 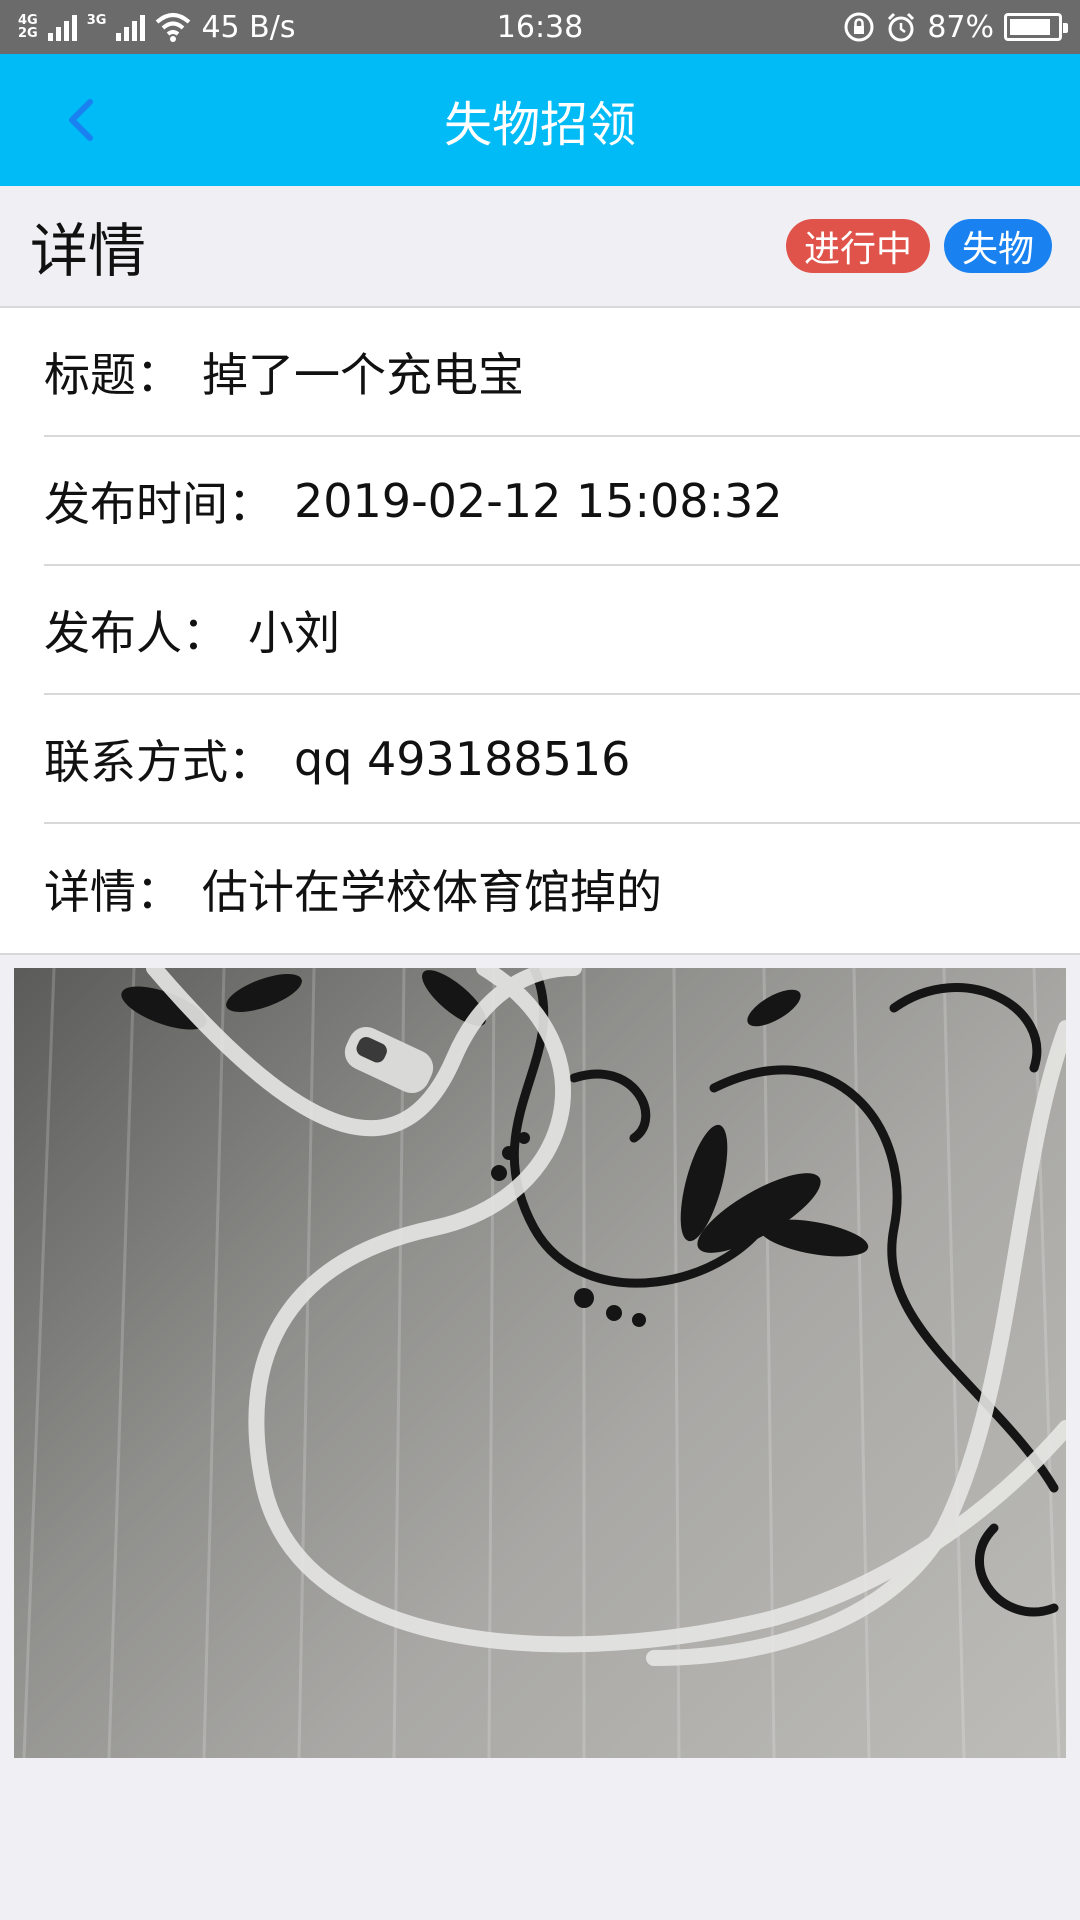 I want to click on chevron-left-icon, so click(x=81, y=120).